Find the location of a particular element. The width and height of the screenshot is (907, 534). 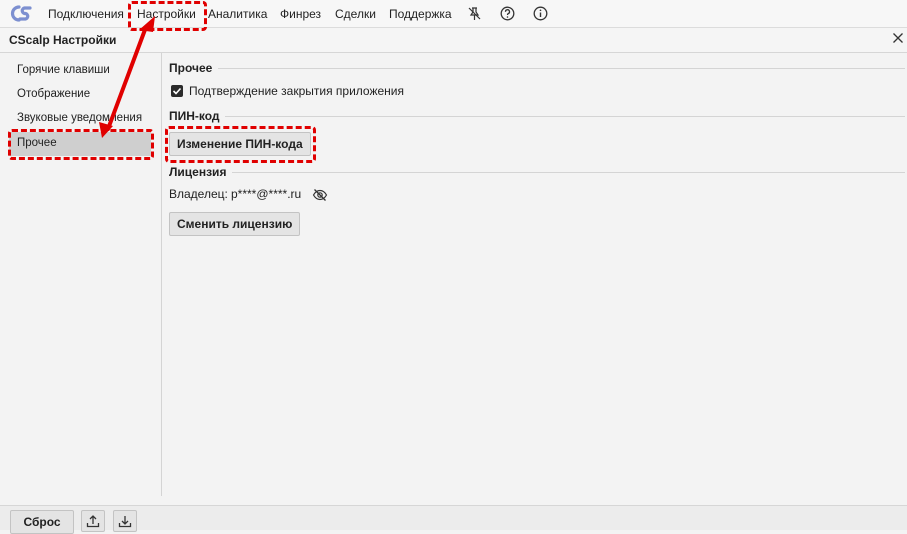

checkmark-icon is located at coordinates (177, 91).